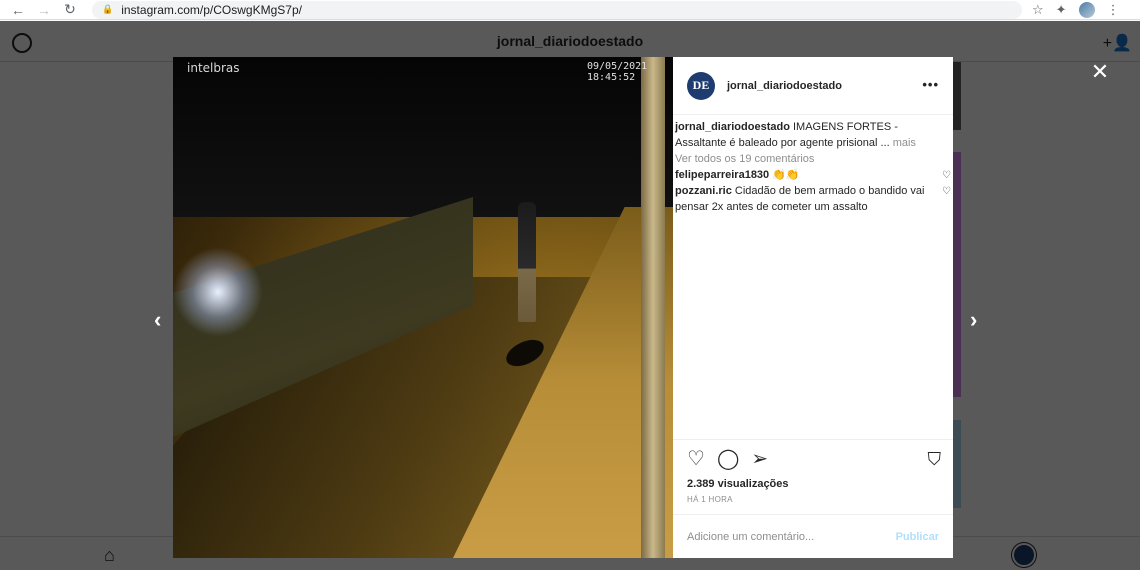 Image resolution: width=1140 pixels, height=570 pixels. What do you see at coordinates (18, 10) in the screenshot?
I see `back-icon: ←` at bounding box center [18, 10].